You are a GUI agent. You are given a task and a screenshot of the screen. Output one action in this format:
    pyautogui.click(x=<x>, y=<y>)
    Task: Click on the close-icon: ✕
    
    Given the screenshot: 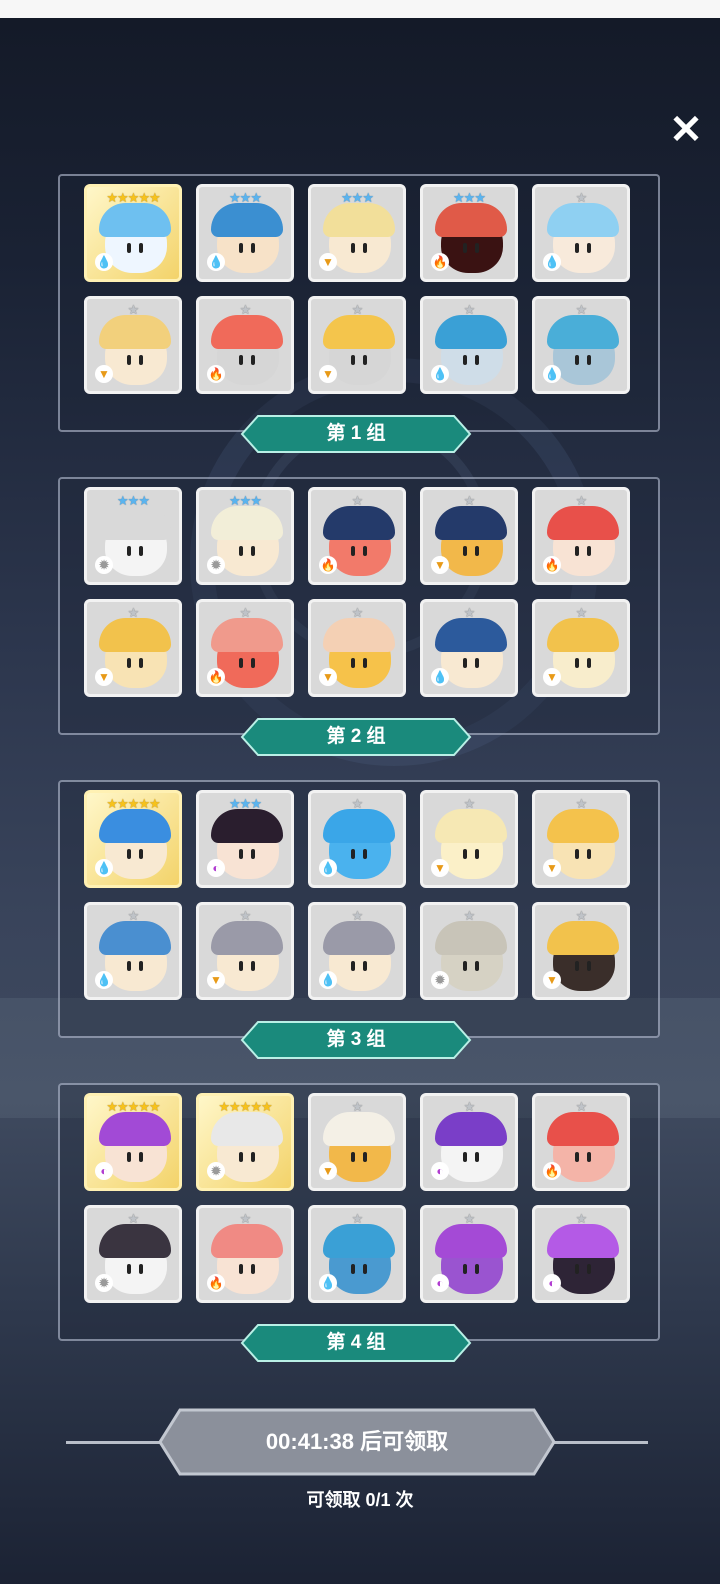 What is the action you would take?
    pyautogui.click(x=686, y=130)
    